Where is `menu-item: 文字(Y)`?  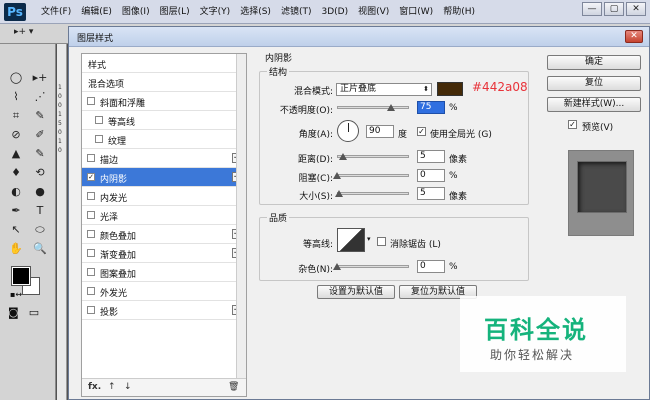
menu-item: 文字(Y) is located at coordinates (215, 12).